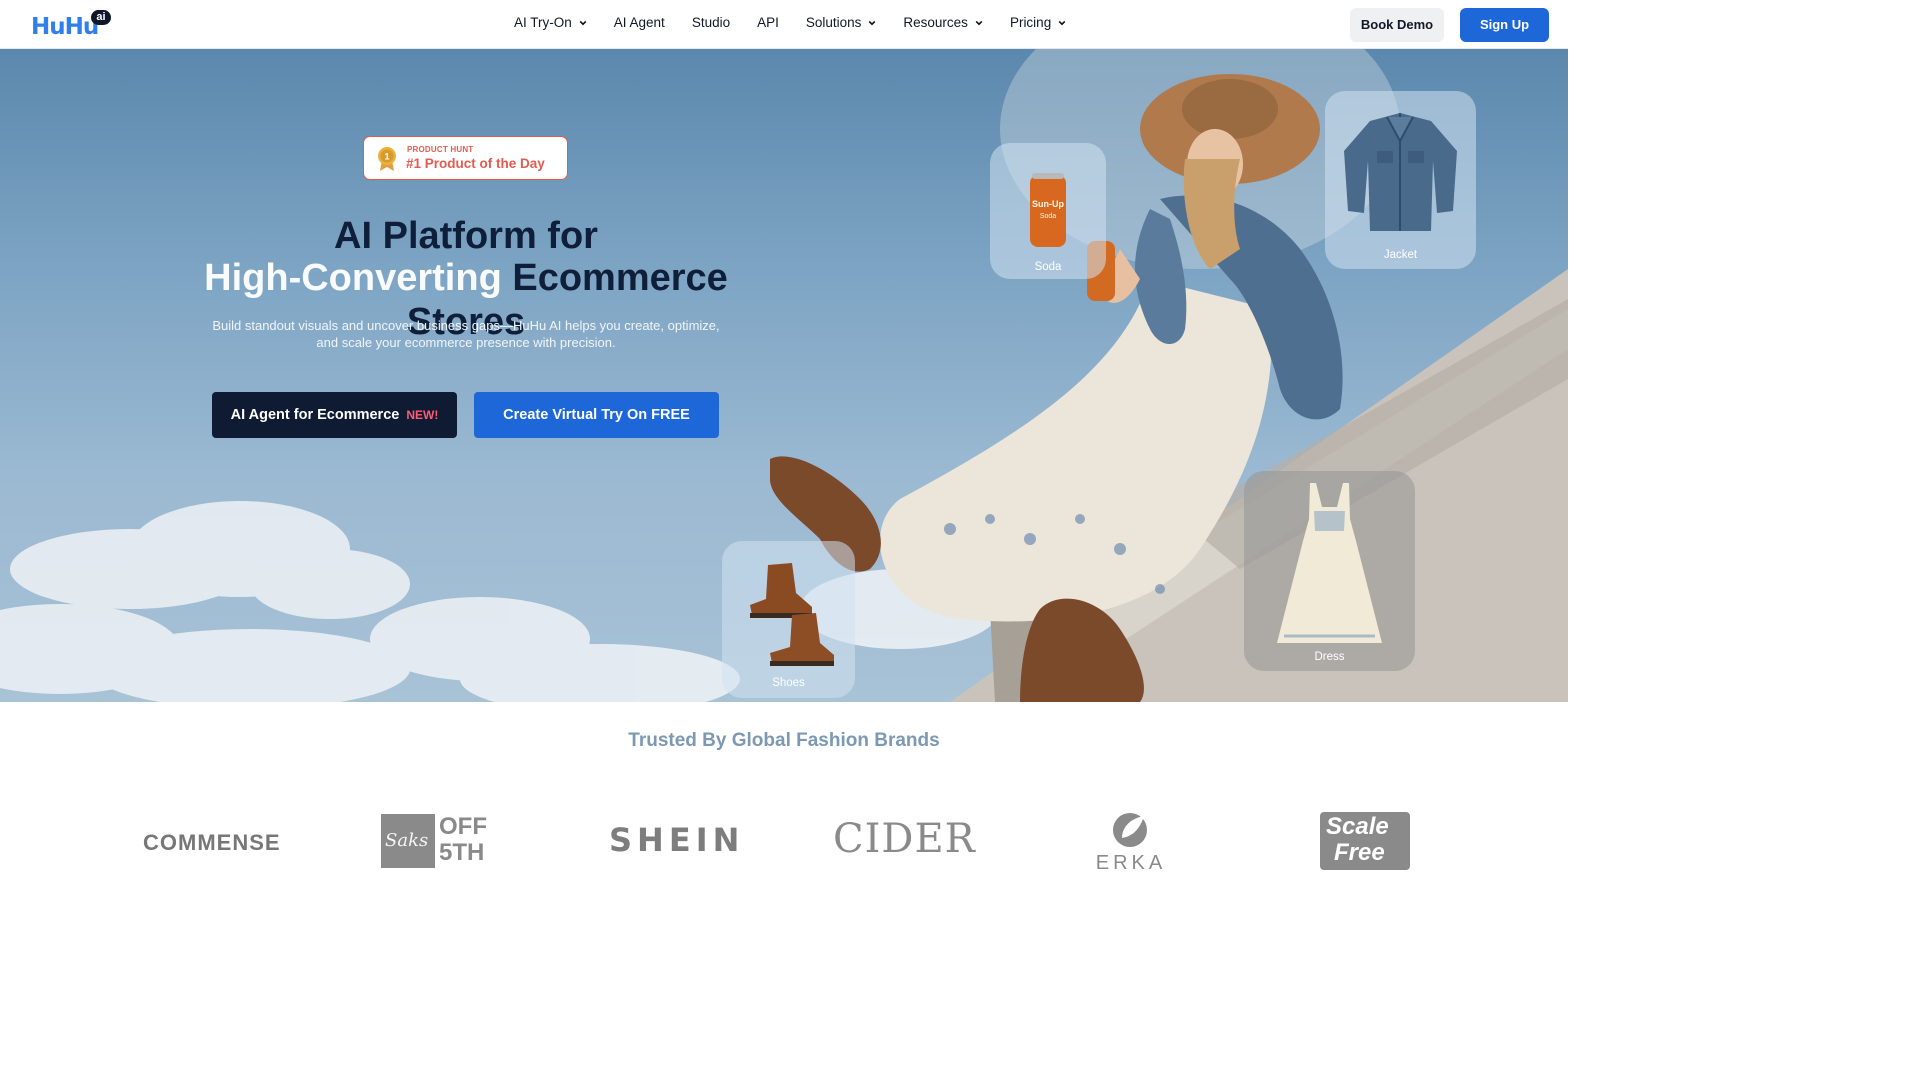 The image size is (1920, 1080). I want to click on new-tag: NEW!, so click(422, 415).